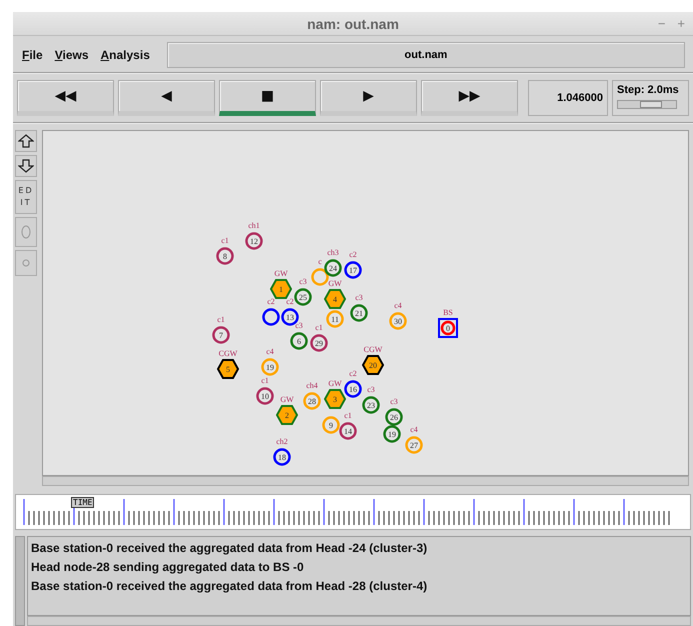 The width and height of the screenshot is (693, 626). I want to click on playback-button: ▶▶, so click(469, 98).